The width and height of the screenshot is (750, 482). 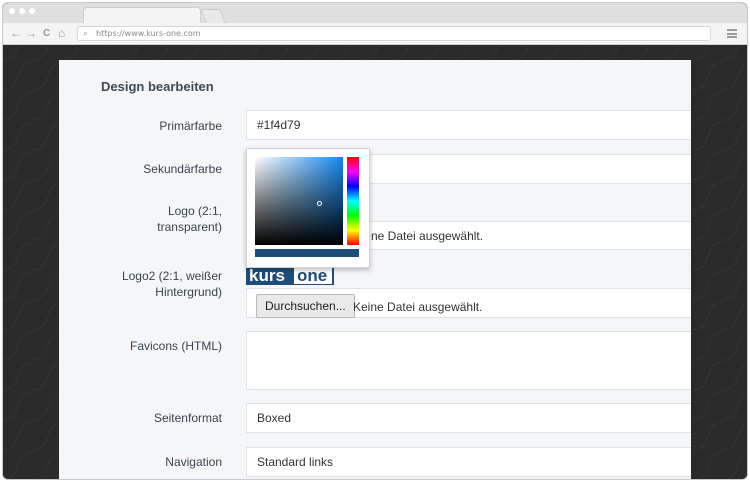 I want to click on saturation-cursor, so click(x=319, y=203).